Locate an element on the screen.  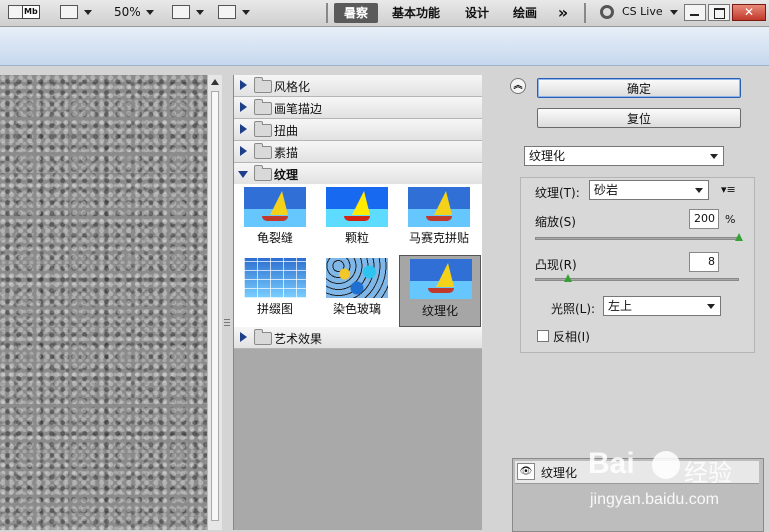
scroll-up-icon is located at coordinates (215, 82).